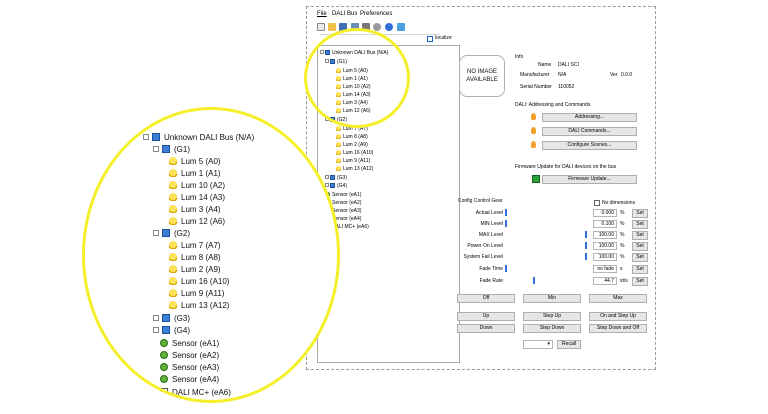  What do you see at coordinates (640, 269) in the screenshot?
I see `set-fade-time-button: Set` at bounding box center [640, 269].